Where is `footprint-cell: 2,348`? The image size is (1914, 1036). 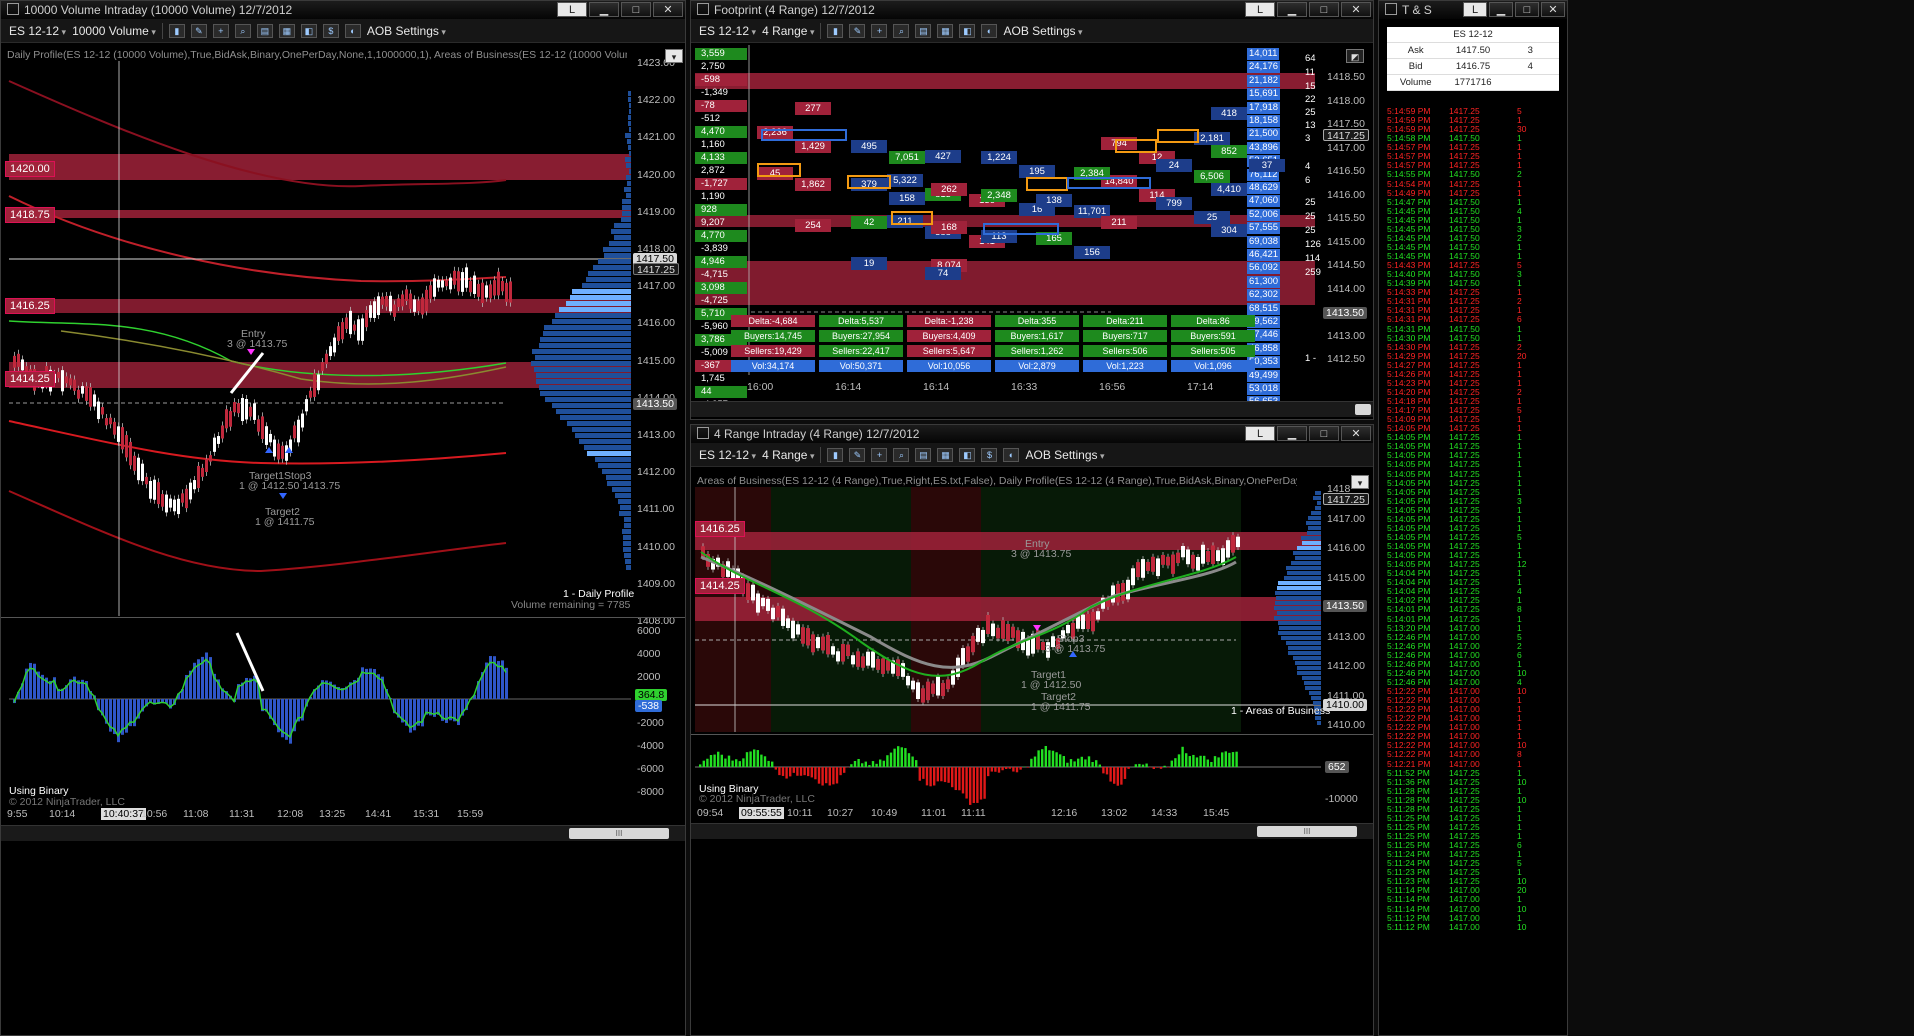 footprint-cell: 2,348 is located at coordinates (999, 195).